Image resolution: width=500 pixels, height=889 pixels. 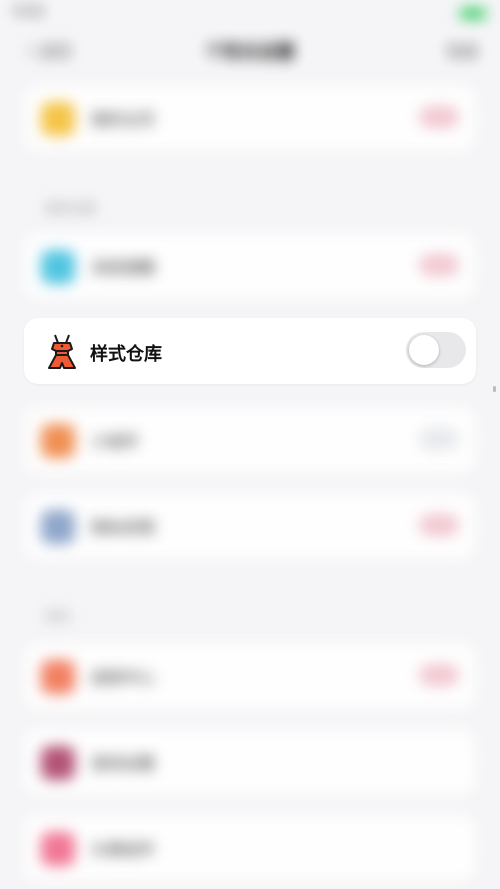 What do you see at coordinates (123, 119) in the screenshot?
I see `row-label: 我的主页` at bounding box center [123, 119].